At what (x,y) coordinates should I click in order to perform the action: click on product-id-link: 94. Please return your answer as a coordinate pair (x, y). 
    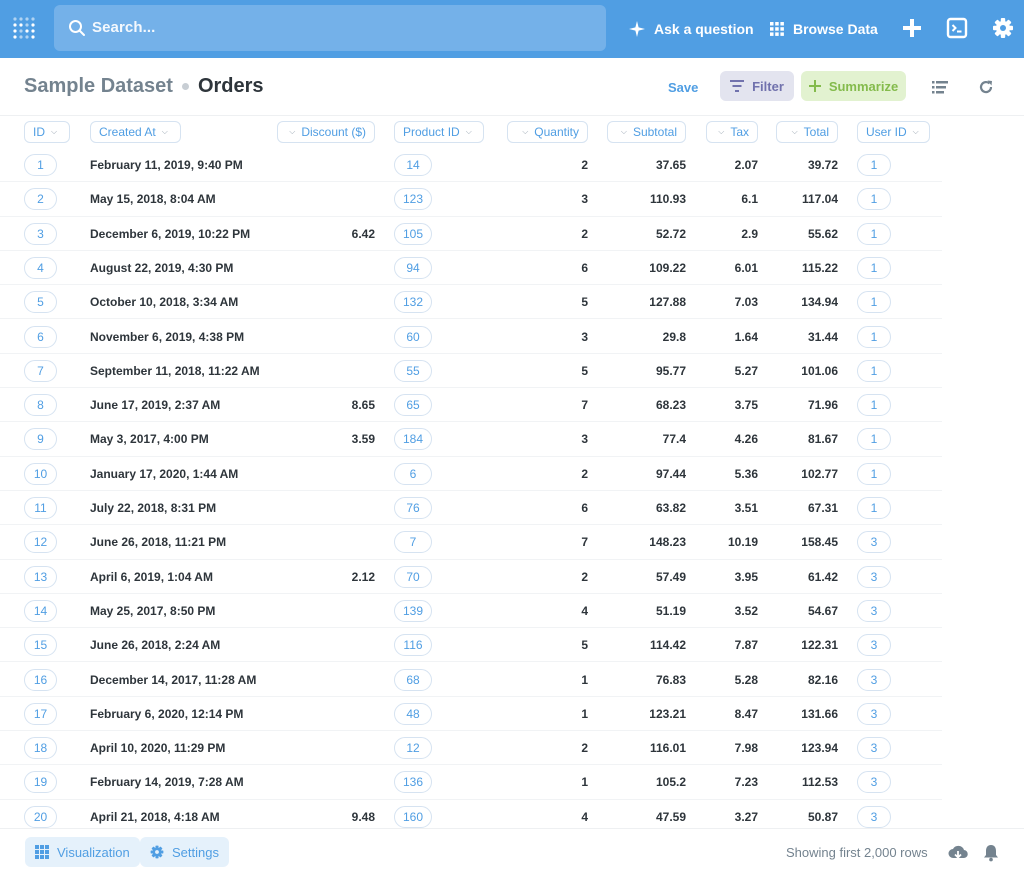
    Looking at the image, I should click on (413, 267).